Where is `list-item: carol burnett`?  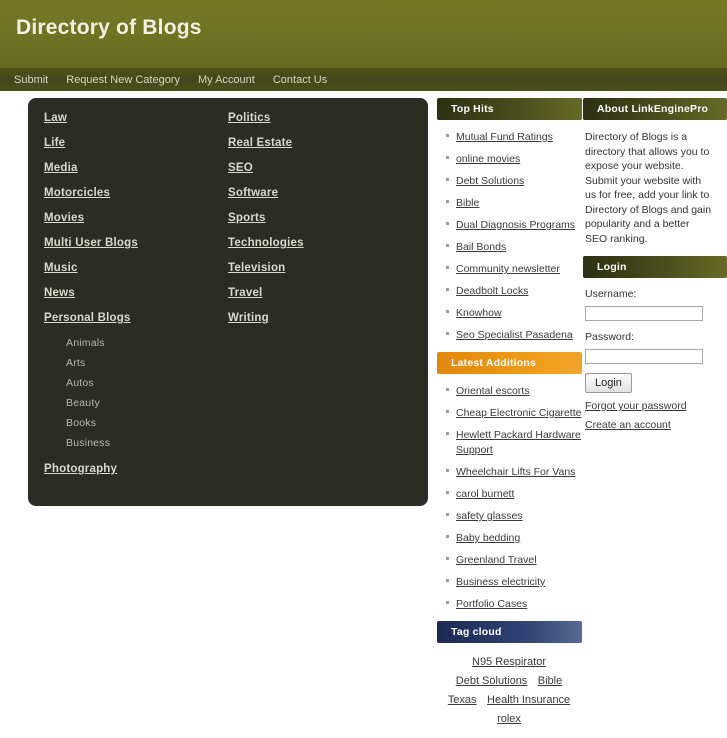 list-item: carol burnett is located at coordinates (514, 493).